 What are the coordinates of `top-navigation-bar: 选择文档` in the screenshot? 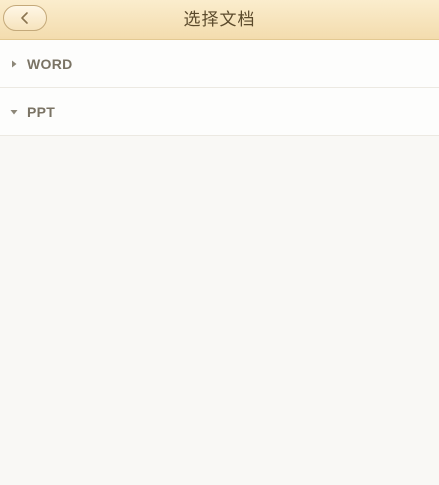 It's located at (219, 20).